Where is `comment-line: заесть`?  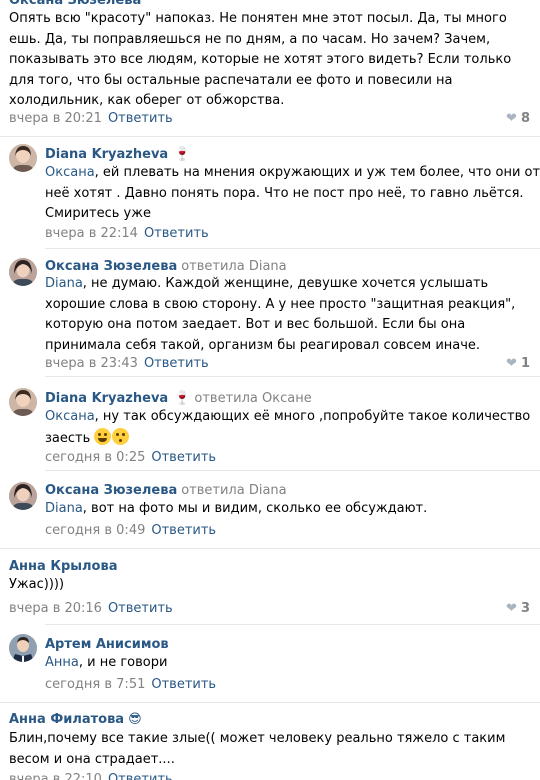 comment-line: заесть is located at coordinates (68, 438).